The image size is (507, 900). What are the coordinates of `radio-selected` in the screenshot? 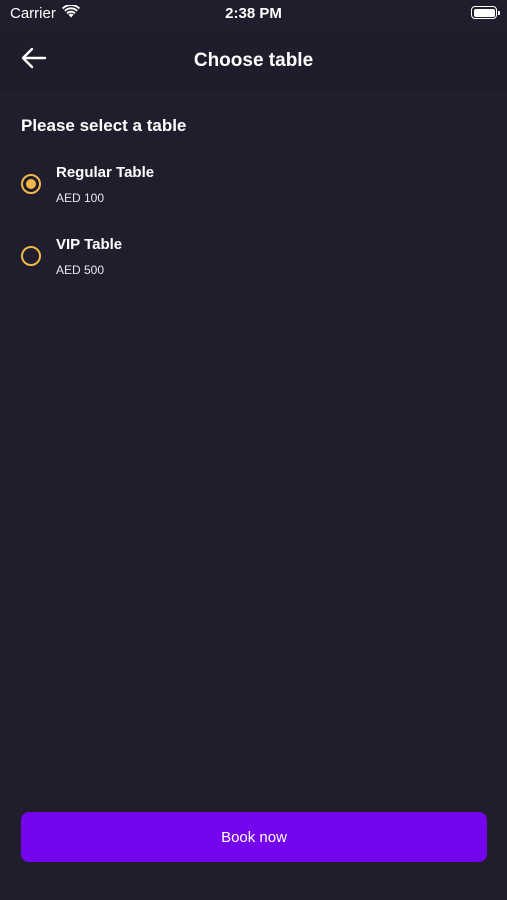 It's located at (31, 184).